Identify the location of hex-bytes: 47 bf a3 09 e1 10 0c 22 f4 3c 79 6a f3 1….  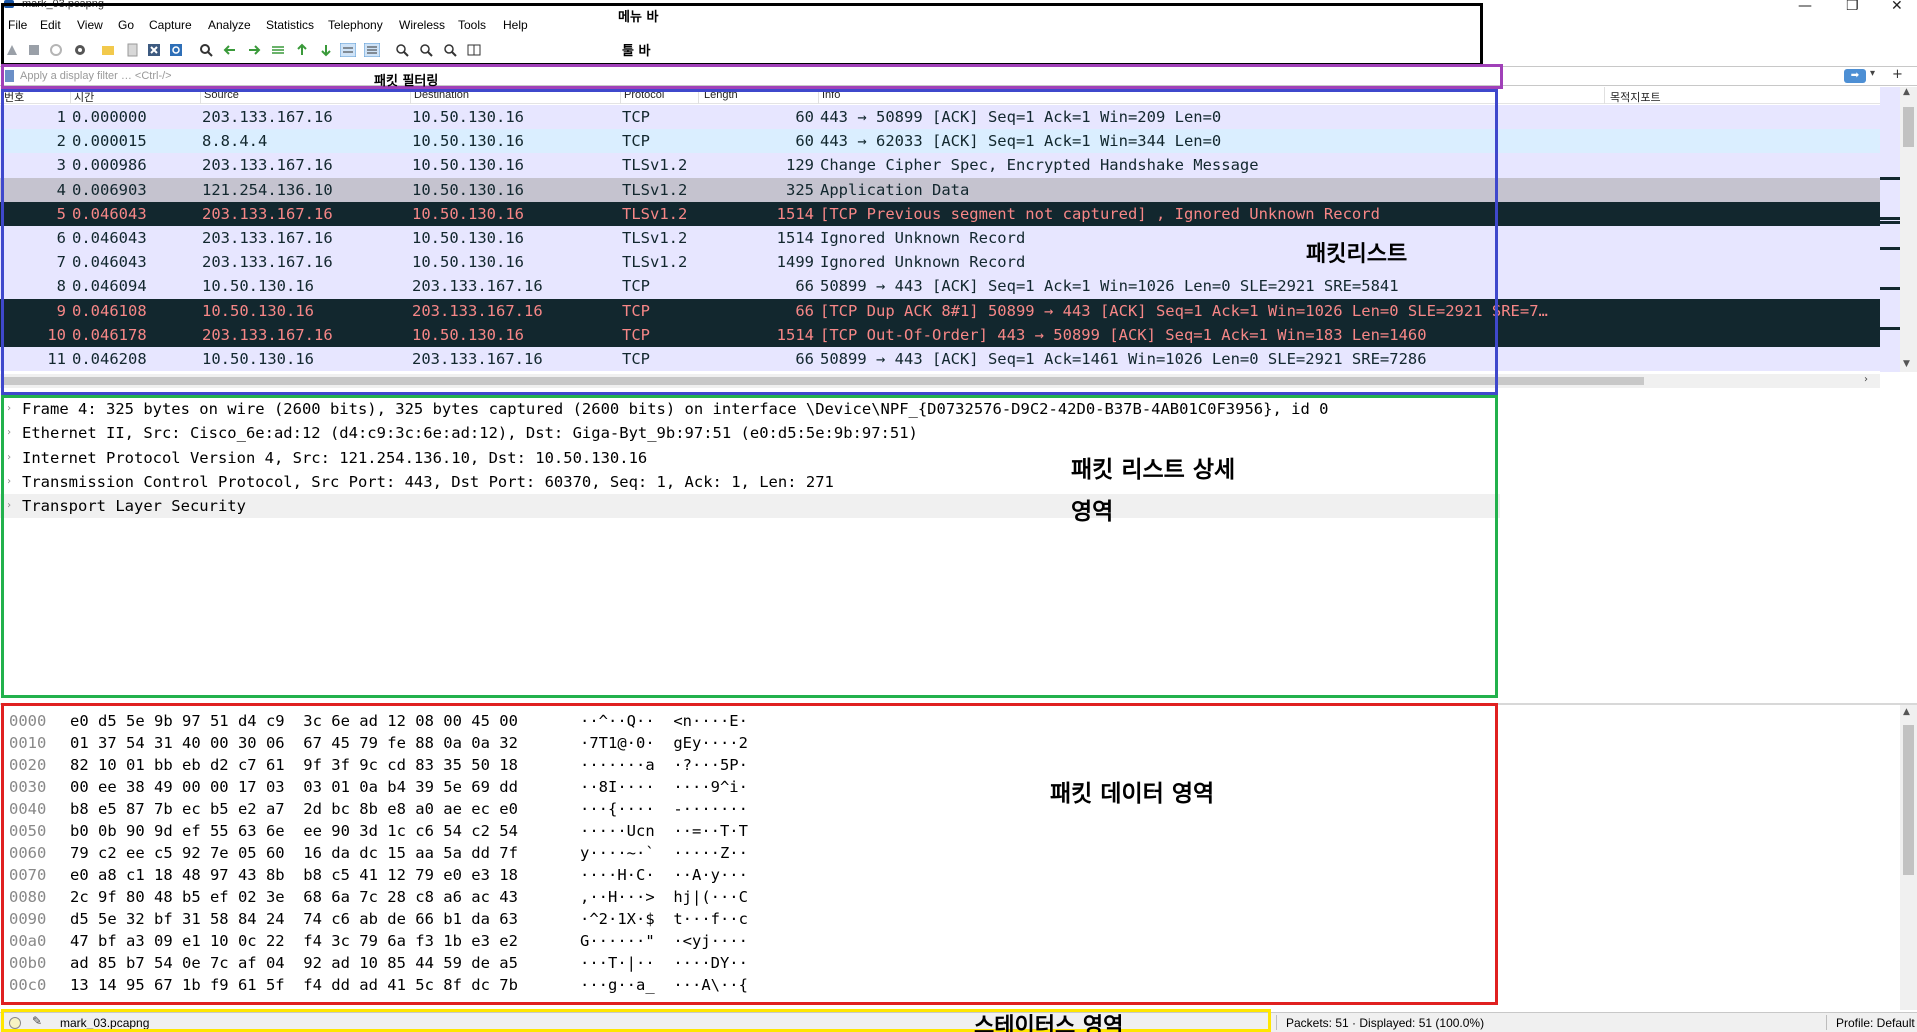
(294, 941).